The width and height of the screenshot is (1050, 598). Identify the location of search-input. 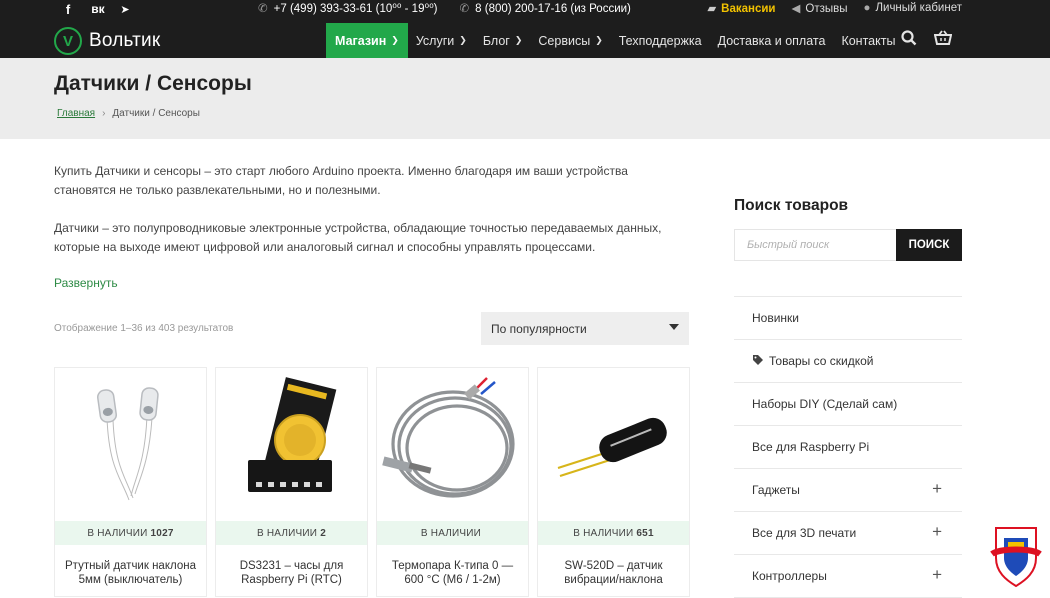
(816, 245).